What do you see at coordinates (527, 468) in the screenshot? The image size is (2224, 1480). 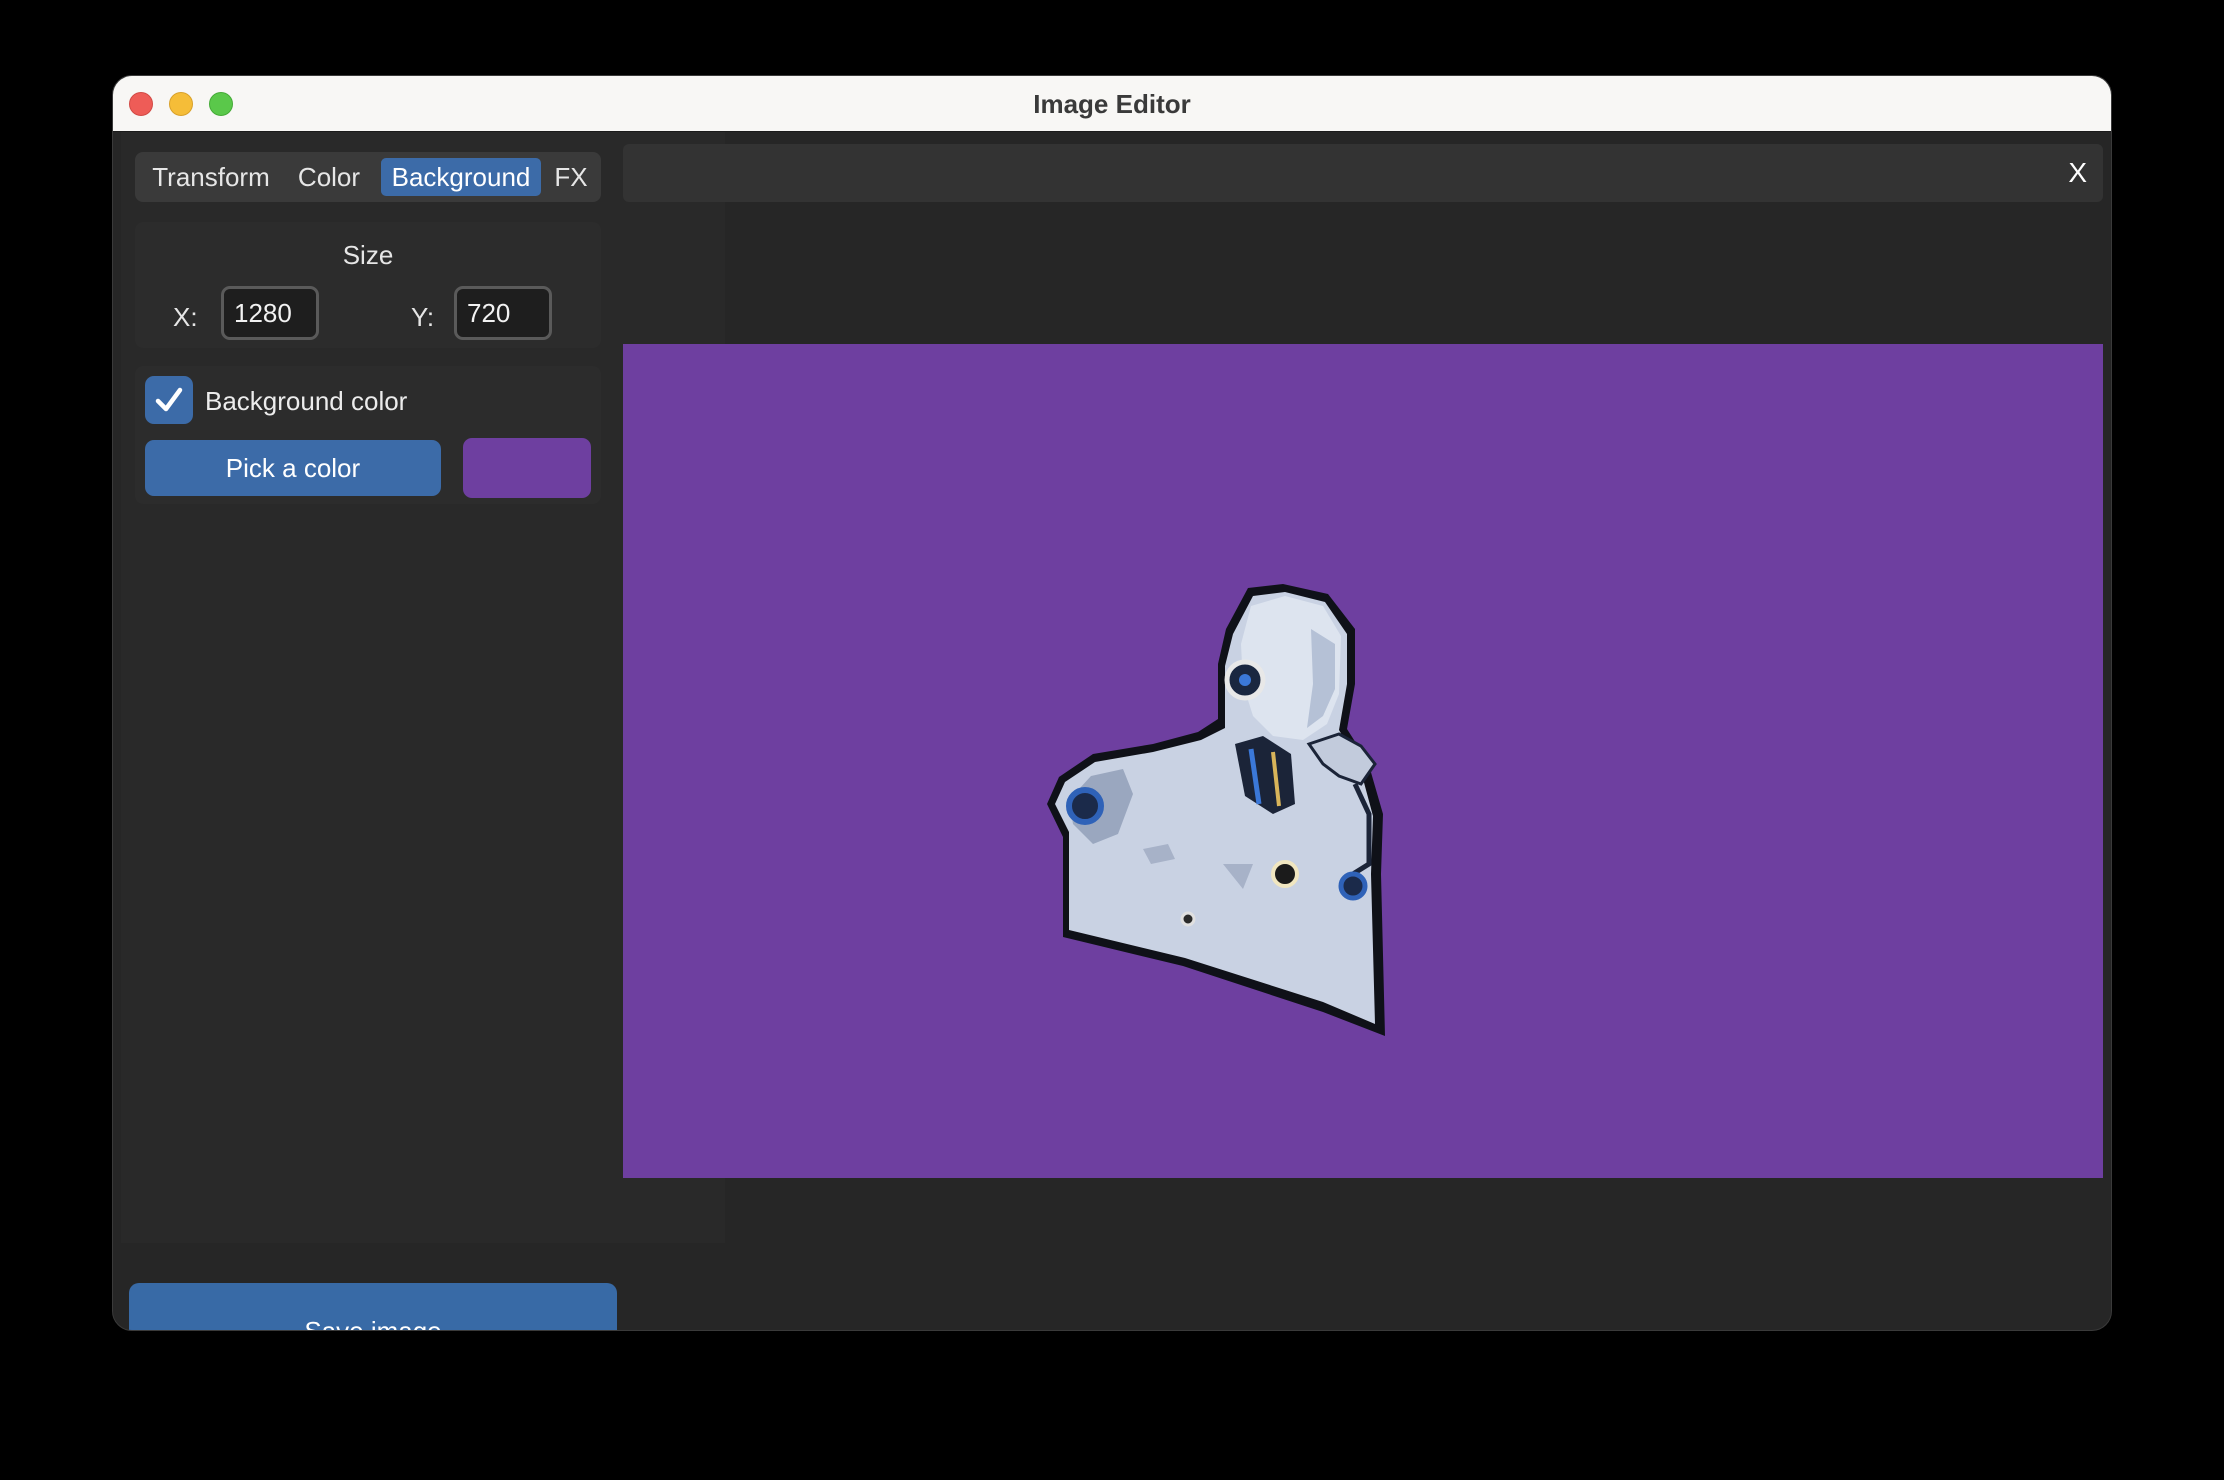 I see `color-swatch` at bounding box center [527, 468].